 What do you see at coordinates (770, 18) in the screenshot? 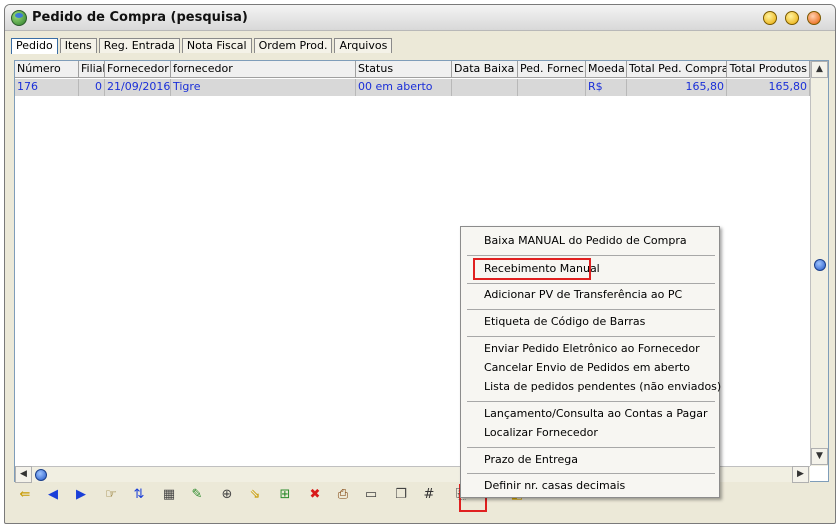
I see `minimize-button` at bounding box center [770, 18].